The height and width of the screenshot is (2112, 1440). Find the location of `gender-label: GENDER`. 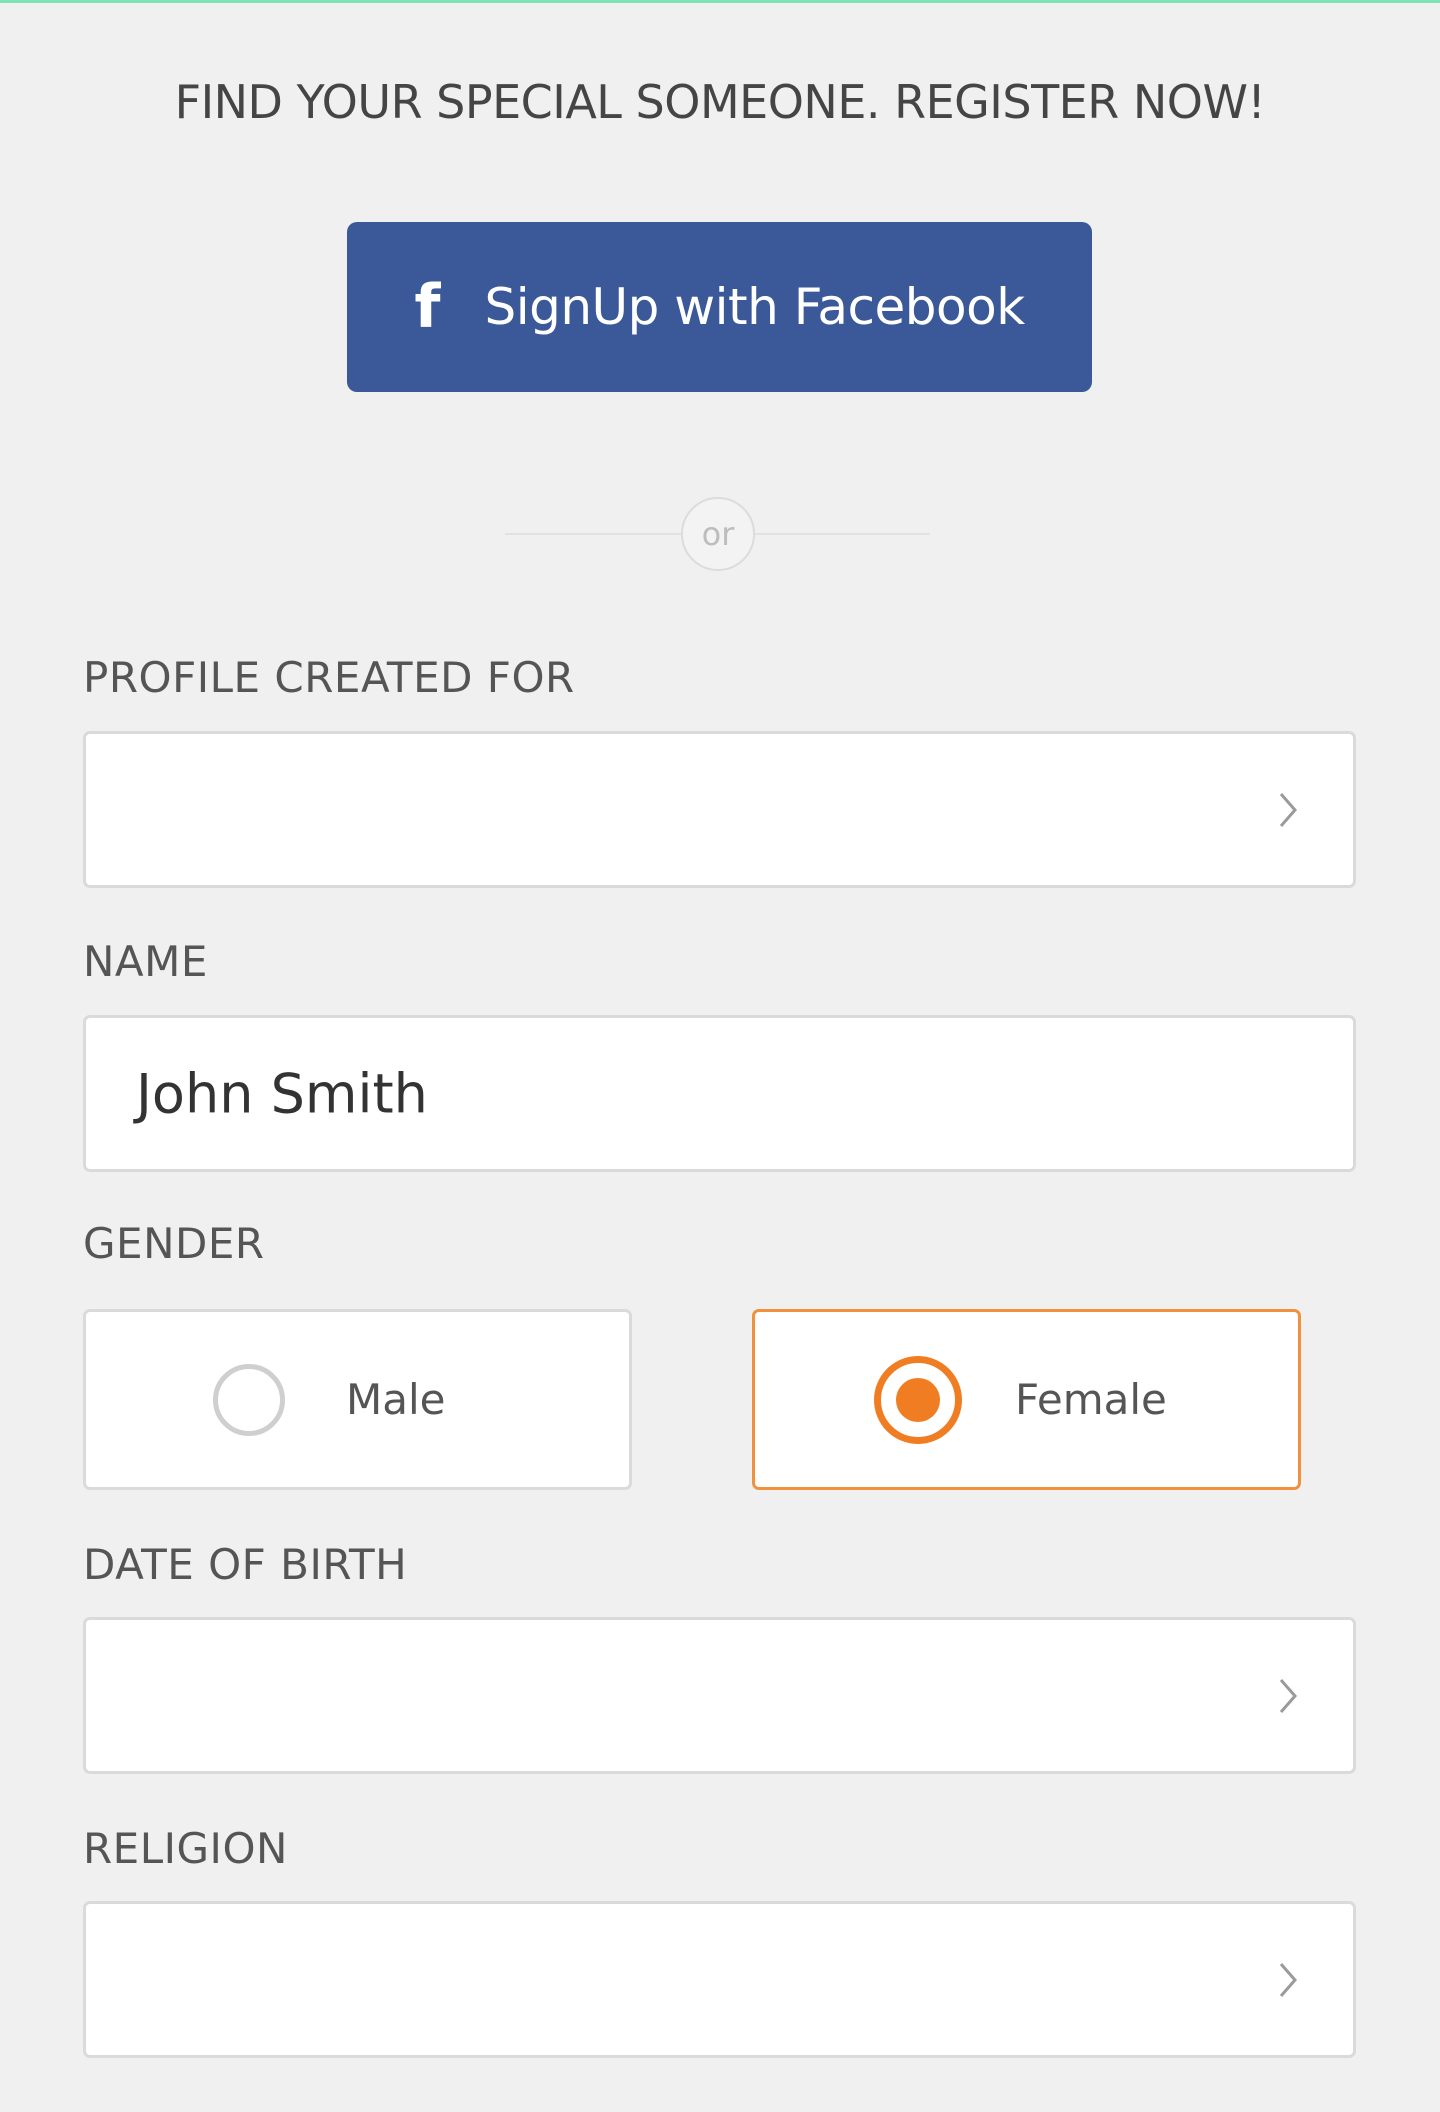

gender-label: GENDER is located at coordinates (174, 1243).